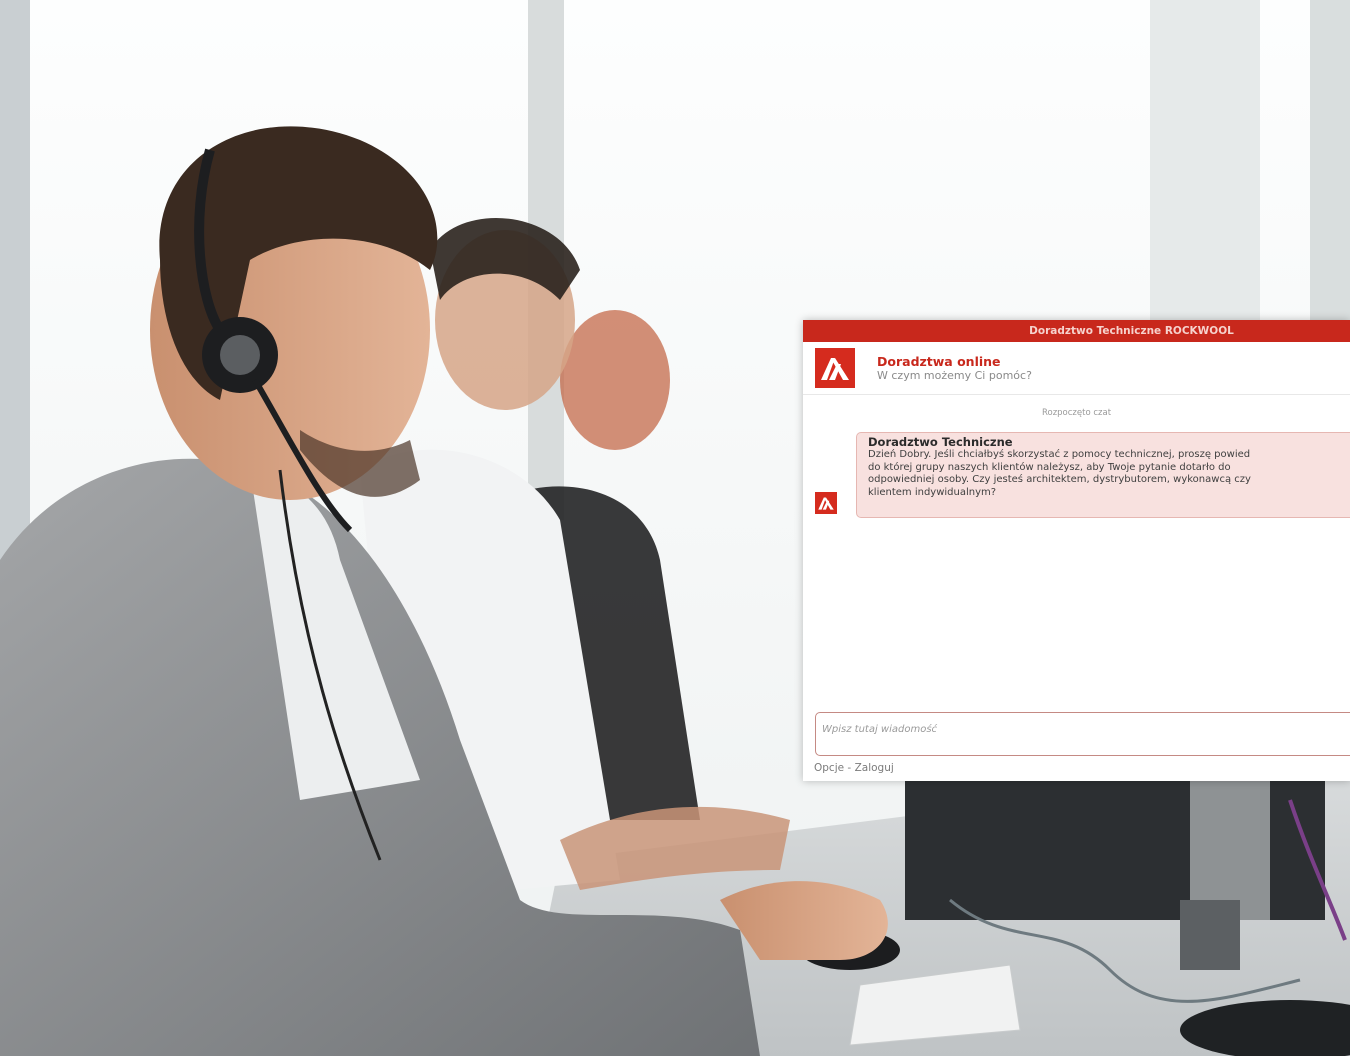 Image resolution: width=1350 pixels, height=1056 pixels. Describe the element at coordinates (939, 361) in the screenshot. I see `header-title: Doradztwa online` at that location.